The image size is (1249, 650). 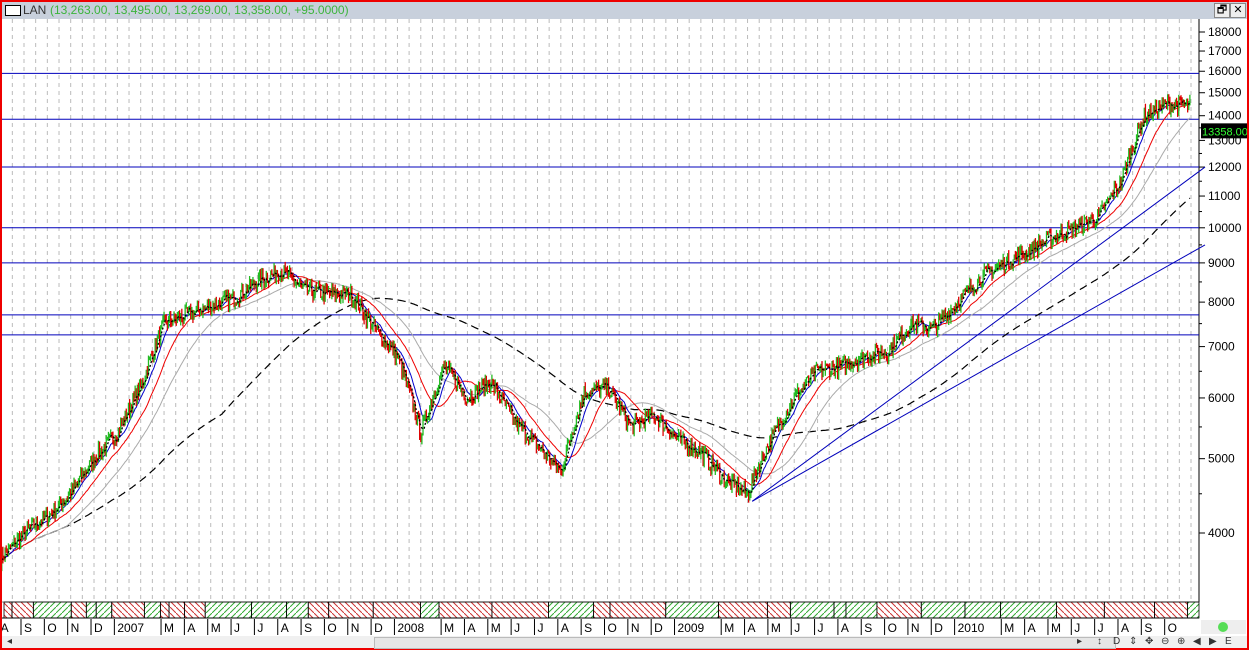 What do you see at coordinates (971, 628) in the screenshot?
I see `x-tick-label: 2010` at bounding box center [971, 628].